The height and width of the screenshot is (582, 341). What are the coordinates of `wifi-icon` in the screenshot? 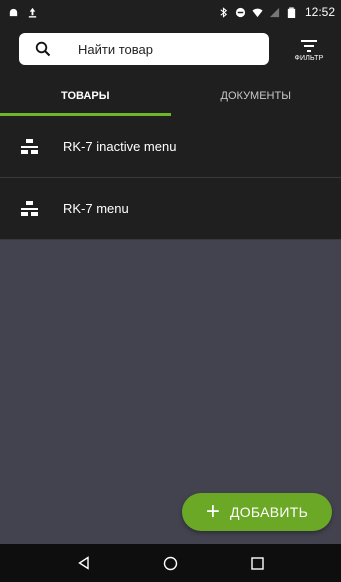 It's located at (257, 12).